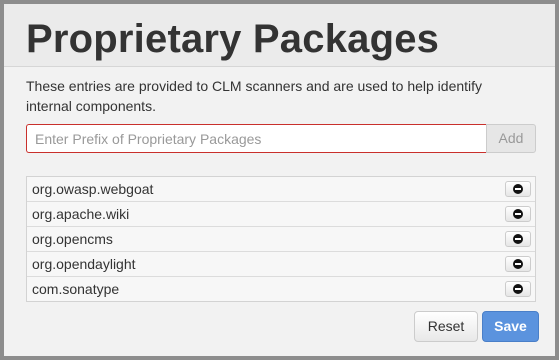 The image size is (559, 360). Describe the element at coordinates (233, 39) in the screenshot. I see `page-title: Proprietary Packages` at that location.